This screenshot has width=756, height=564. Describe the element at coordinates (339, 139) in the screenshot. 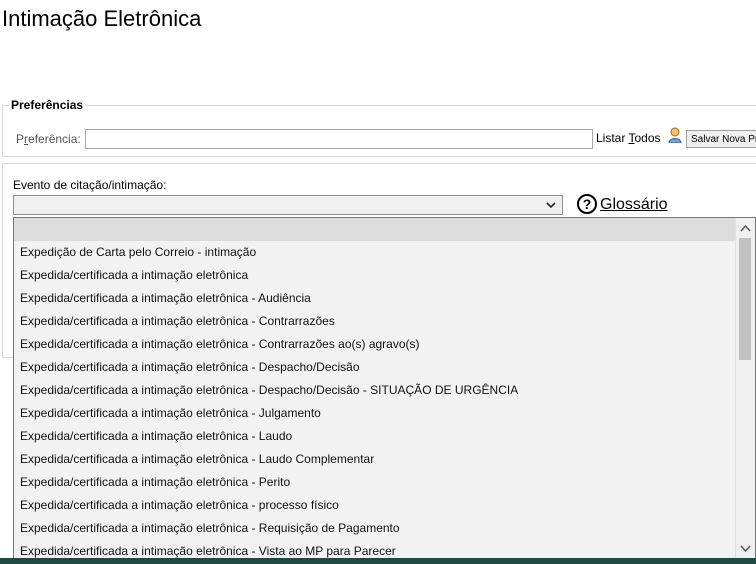

I see `preference-input` at that location.